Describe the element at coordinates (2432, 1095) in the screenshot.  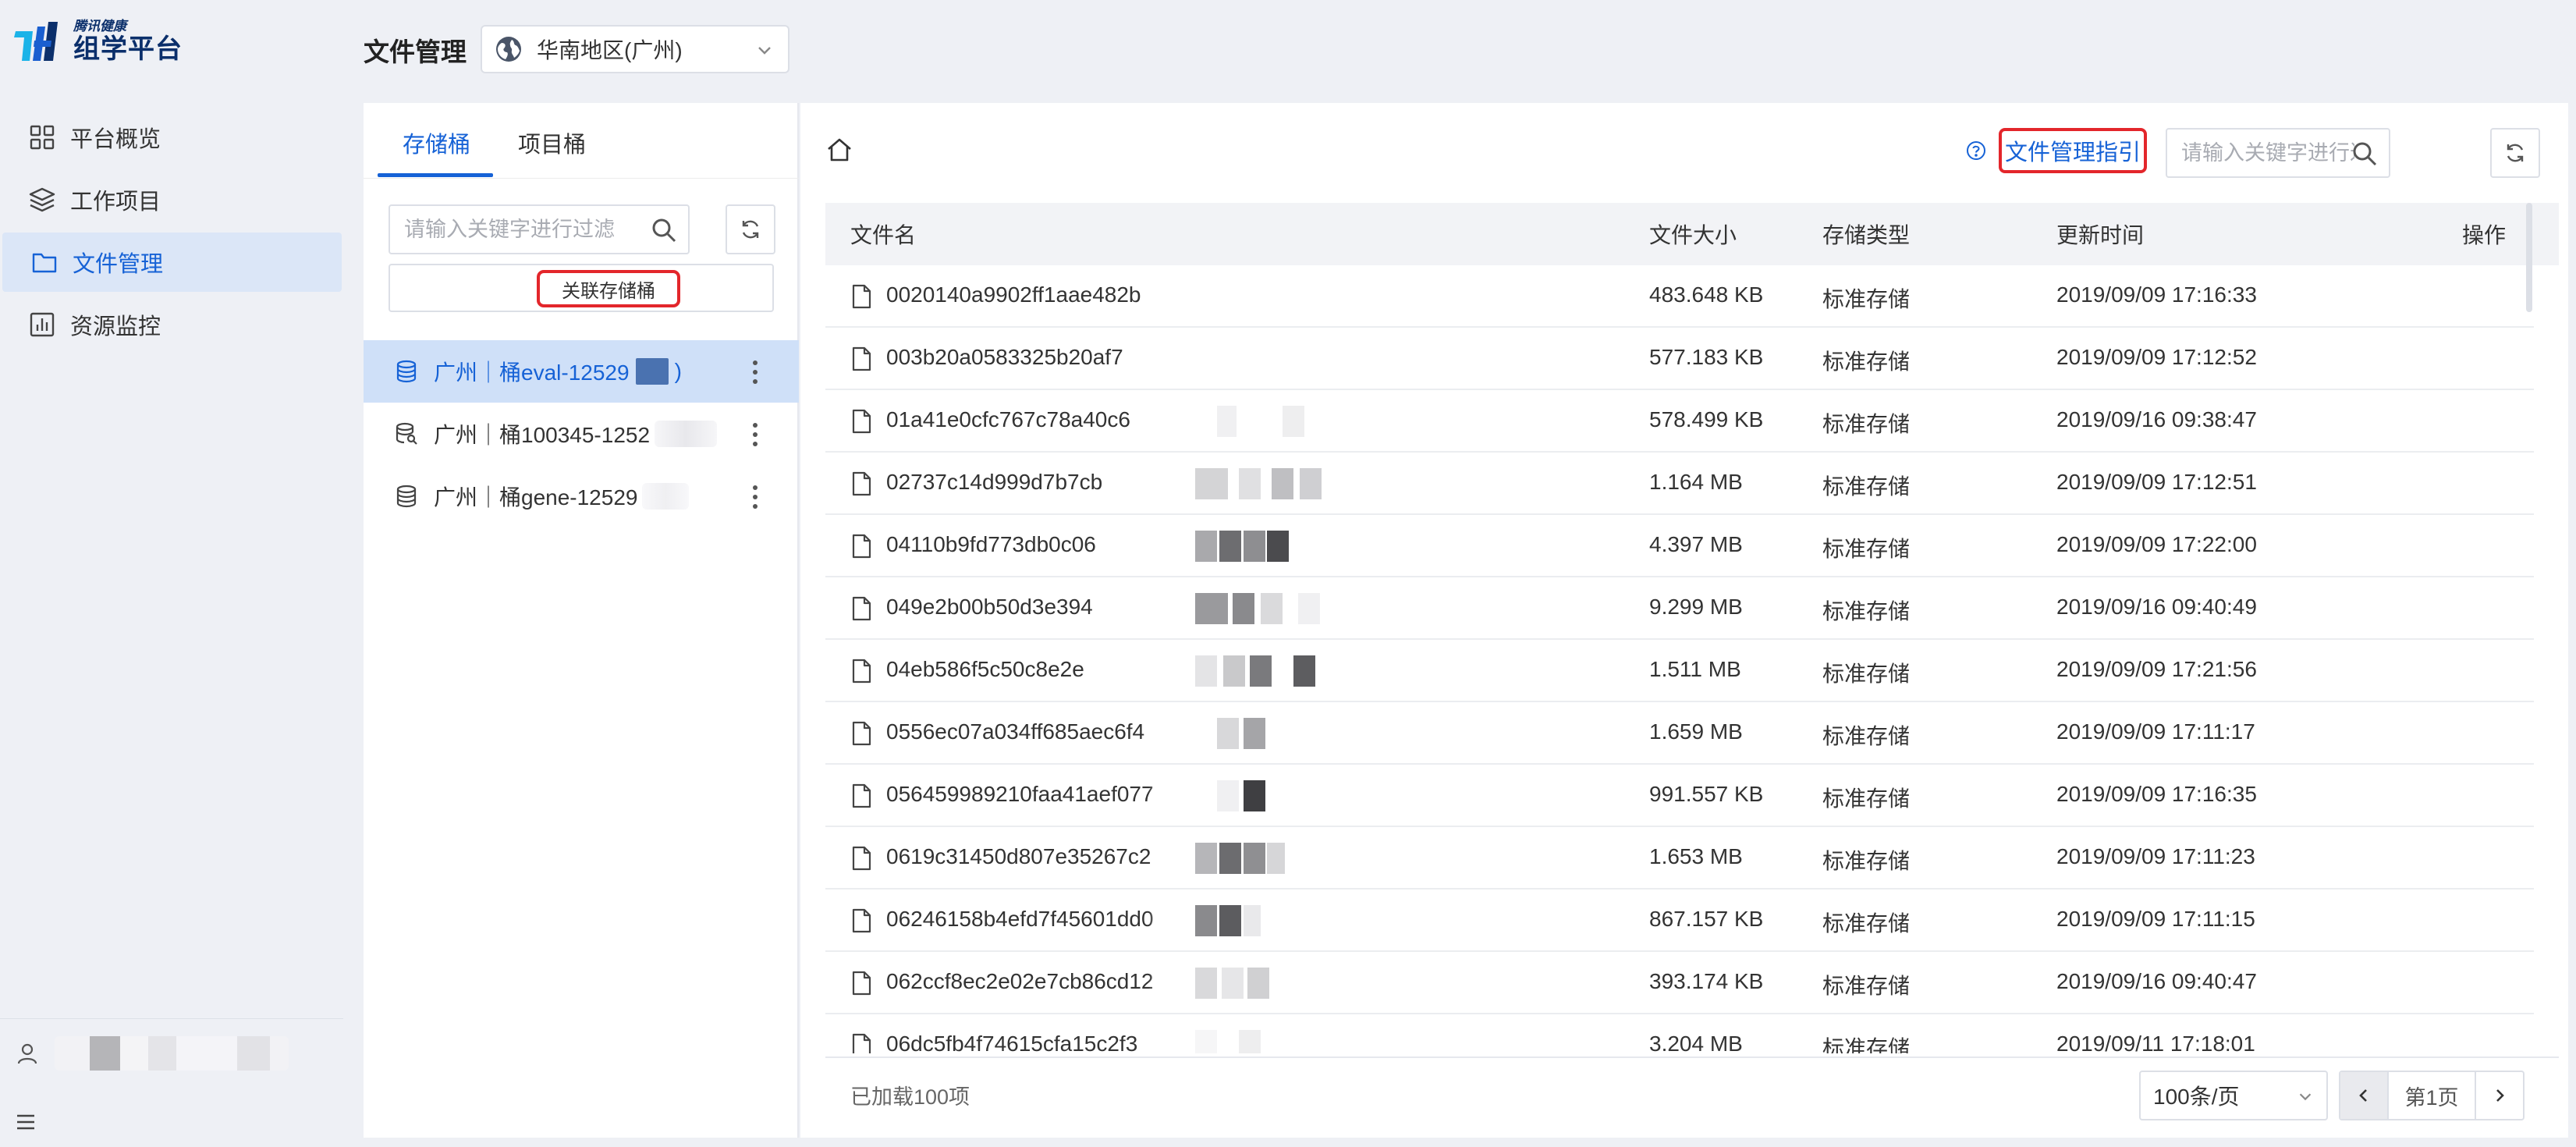
I see `current-page: 第1页` at that location.